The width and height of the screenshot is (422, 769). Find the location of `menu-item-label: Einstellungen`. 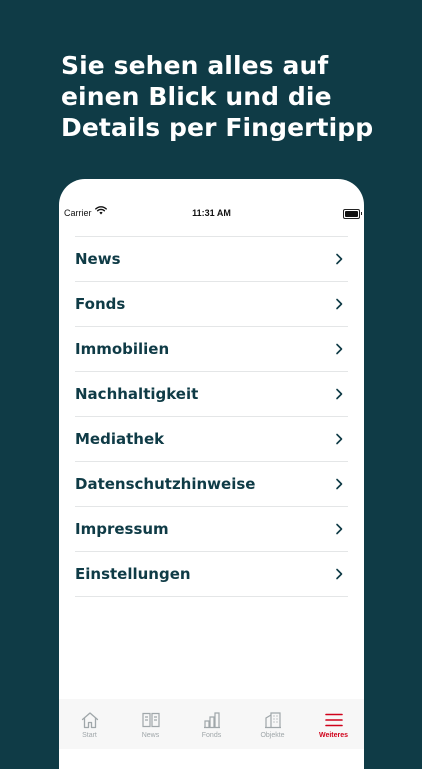

menu-item-label: Einstellungen is located at coordinates (133, 574).